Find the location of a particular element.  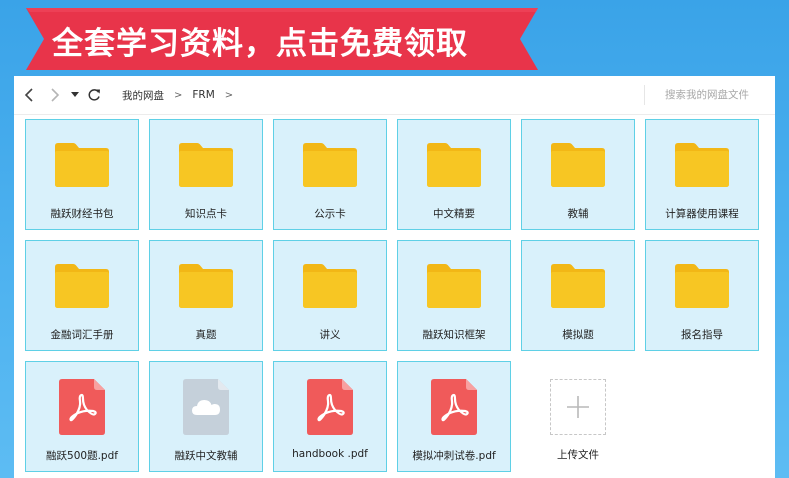

folder-item: 模拟题 is located at coordinates (578, 295).